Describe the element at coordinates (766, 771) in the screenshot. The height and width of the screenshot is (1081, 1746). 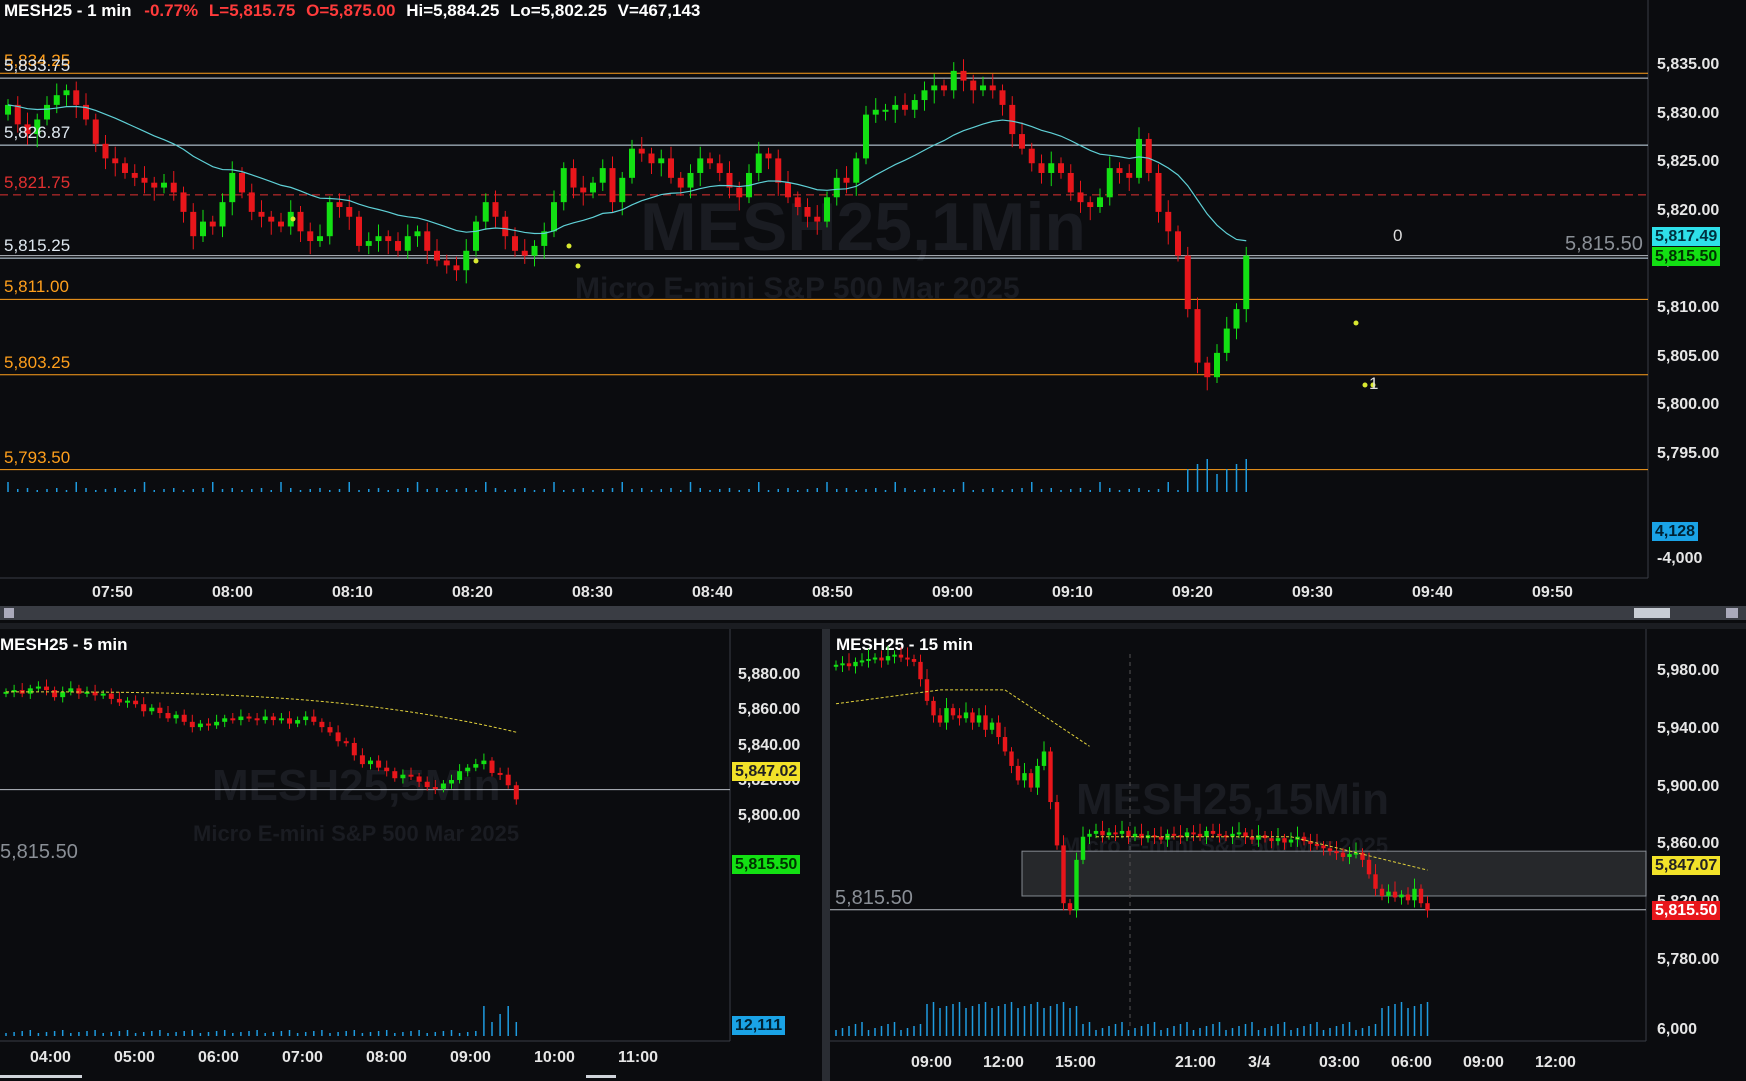
I see `bl-ema-tag: 5,847.02` at that location.